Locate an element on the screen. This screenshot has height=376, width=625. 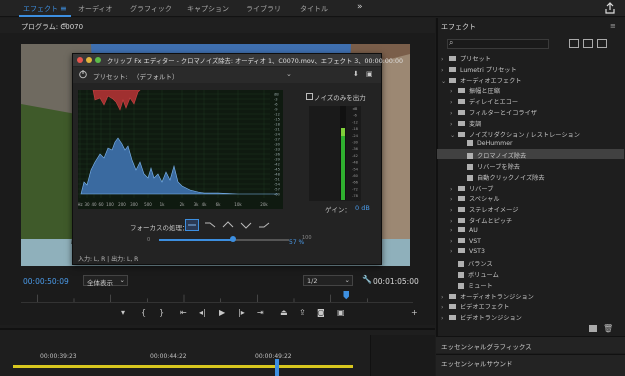
zoom-fit-select: 全体表示 ⌄ is located at coordinates (105, 281).